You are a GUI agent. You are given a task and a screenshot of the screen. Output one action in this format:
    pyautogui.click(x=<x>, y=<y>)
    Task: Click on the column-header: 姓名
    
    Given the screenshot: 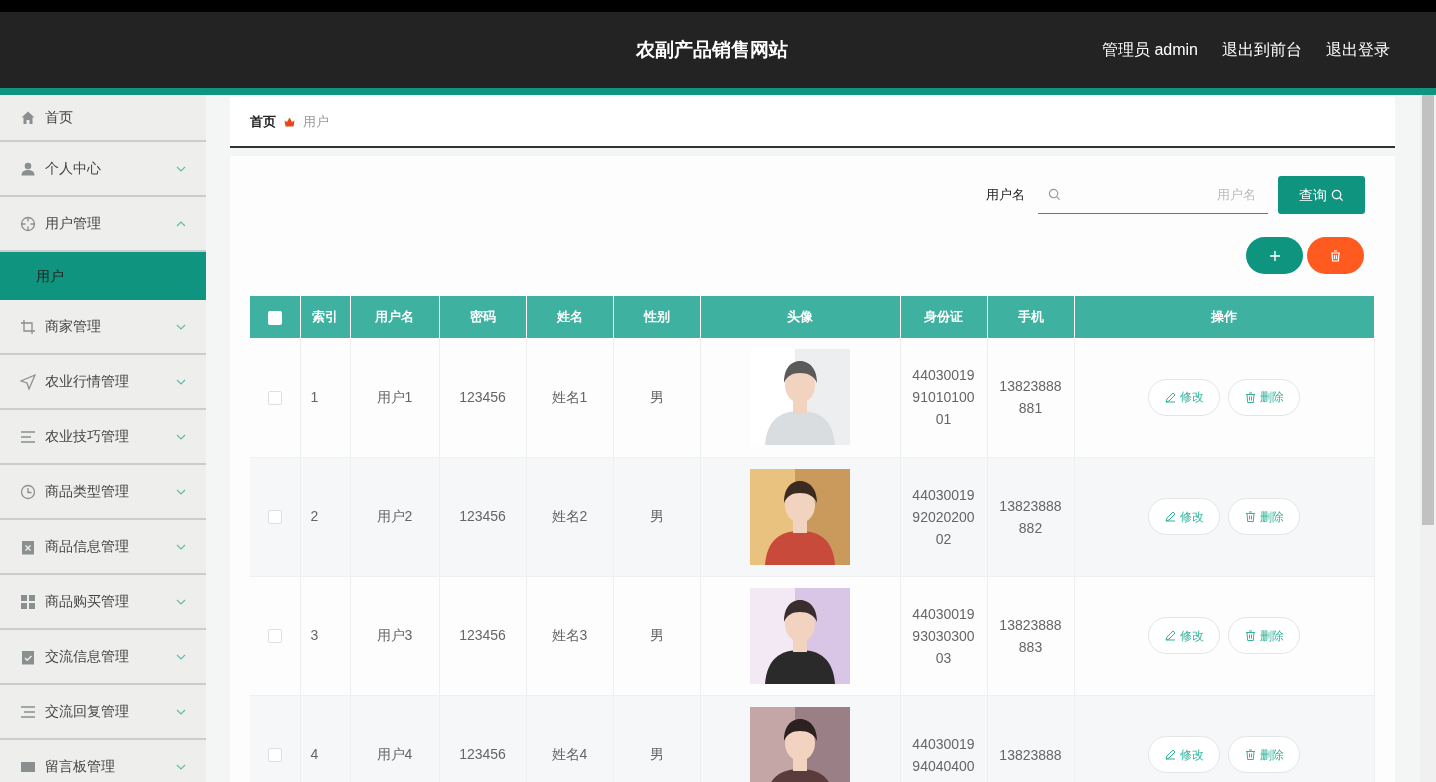 What is the action you would take?
    pyautogui.click(x=569, y=317)
    